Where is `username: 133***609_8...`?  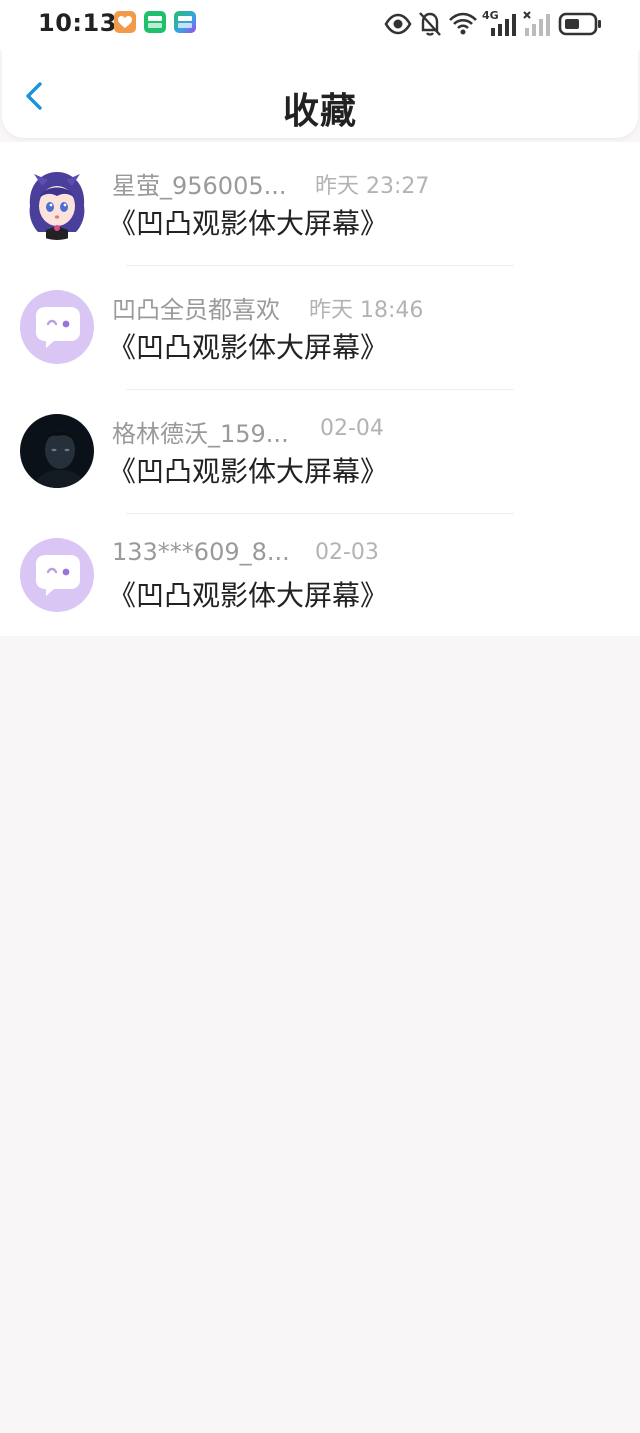 username: 133***609_8... is located at coordinates (201, 552).